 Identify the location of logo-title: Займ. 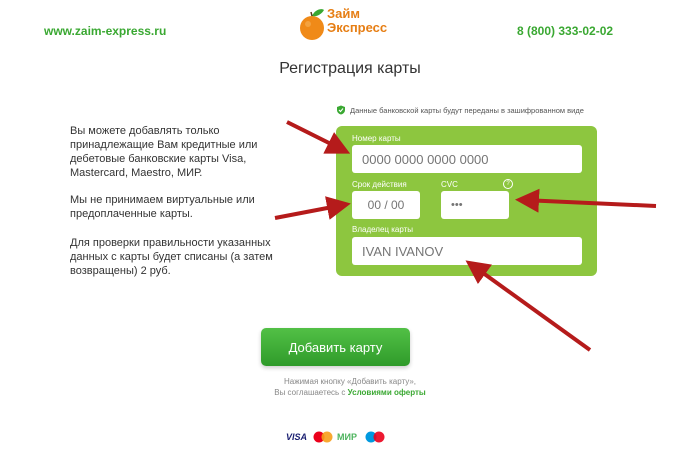
(343, 14).